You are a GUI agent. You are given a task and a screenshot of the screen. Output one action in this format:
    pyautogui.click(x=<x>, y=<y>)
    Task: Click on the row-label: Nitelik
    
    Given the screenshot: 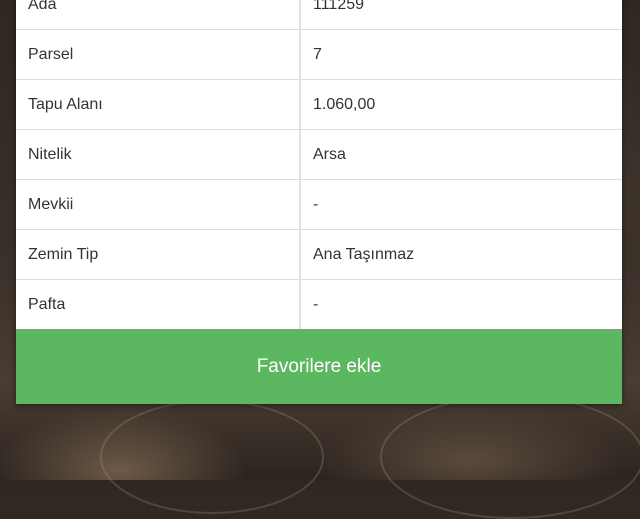 What is the action you would take?
    pyautogui.click(x=158, y=154)
    